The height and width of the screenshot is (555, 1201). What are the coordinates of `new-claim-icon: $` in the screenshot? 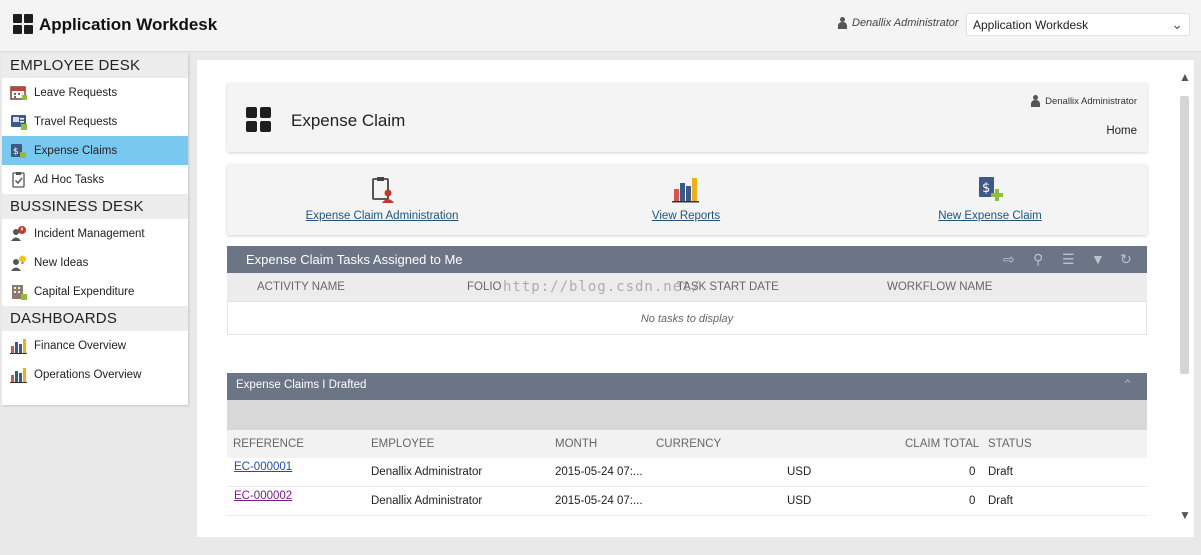 It's located at (990, 189).